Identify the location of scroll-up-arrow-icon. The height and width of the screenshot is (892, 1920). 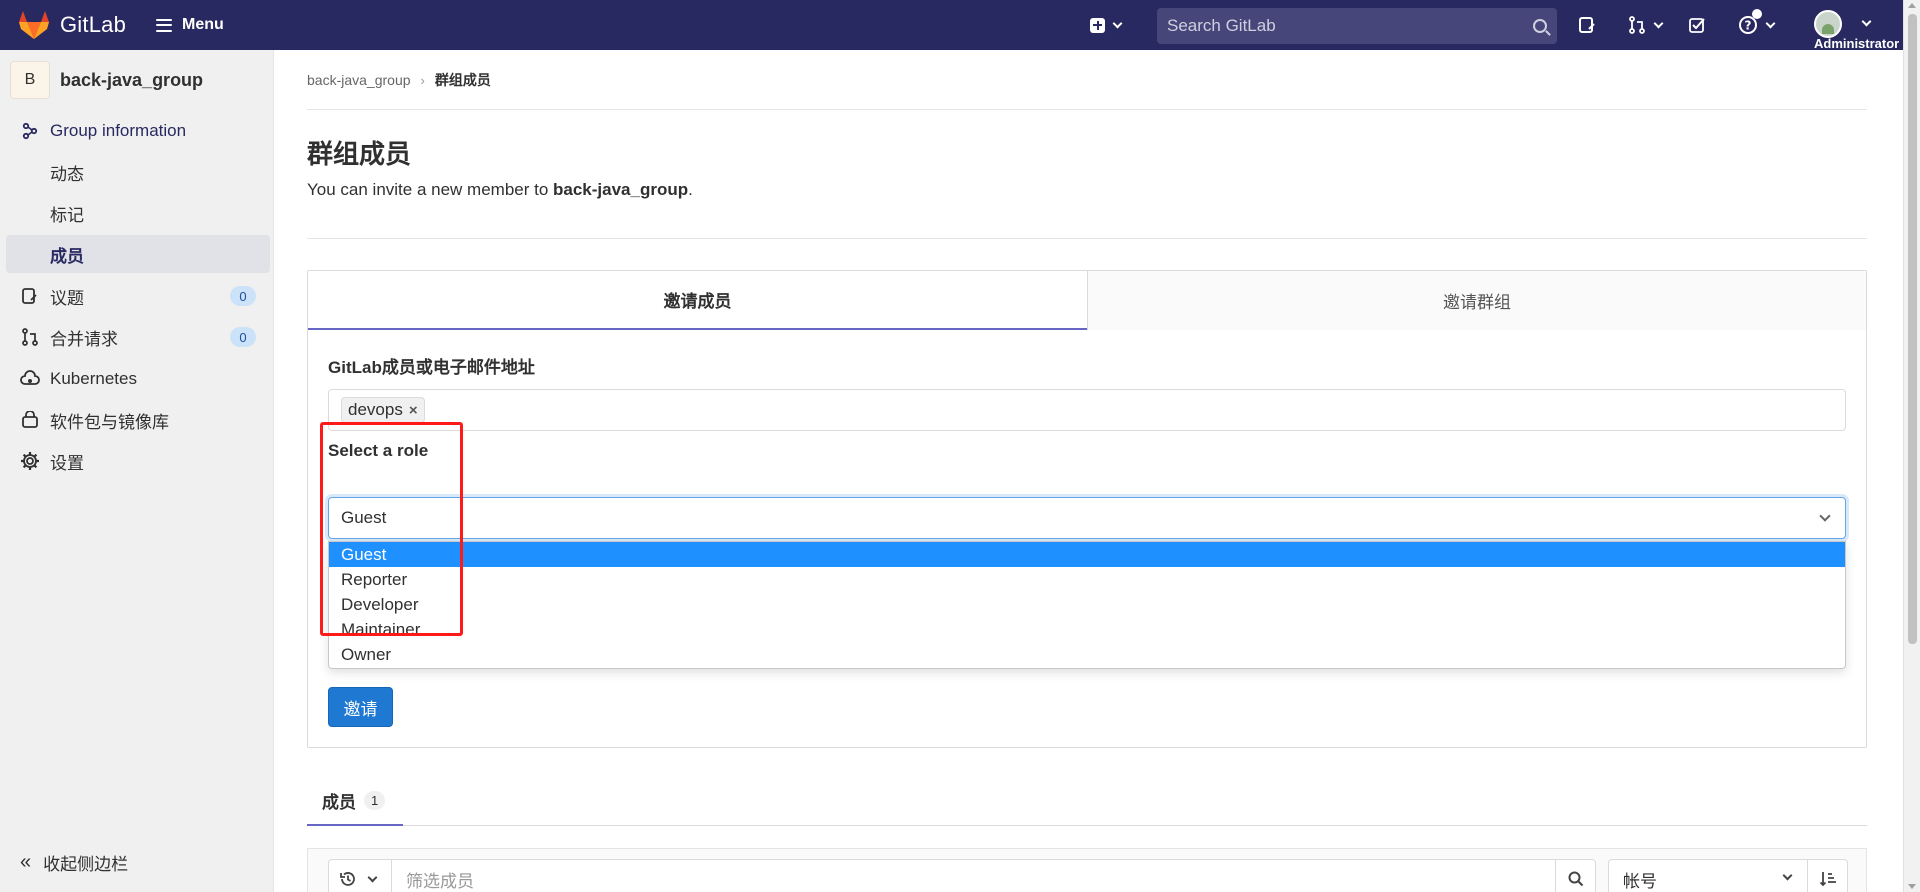
(1912, 5).